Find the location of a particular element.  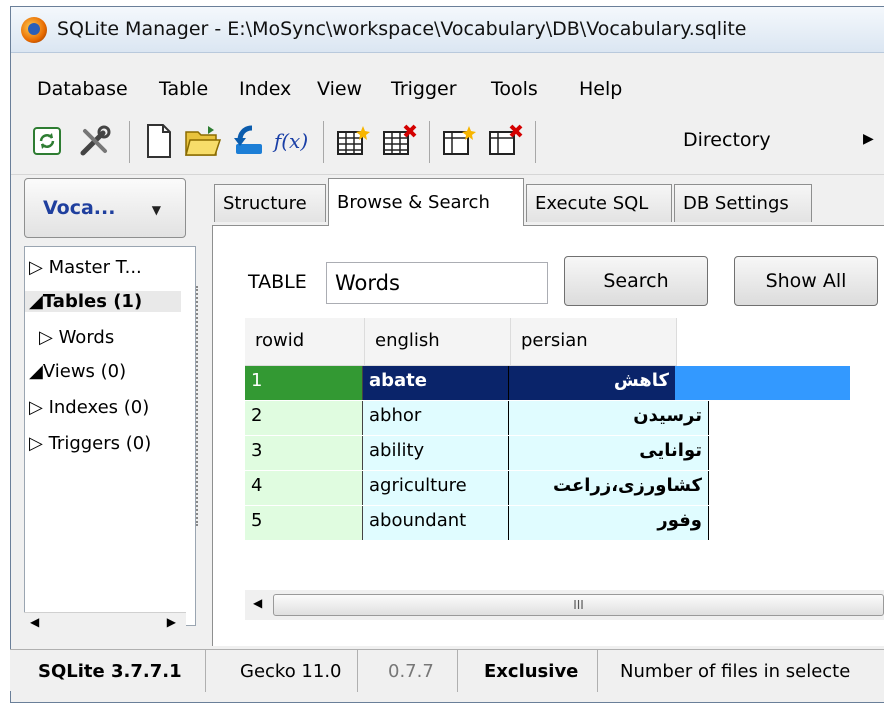

table-row: 2 abhor ترسیدن is located at coordinates (477, 418).